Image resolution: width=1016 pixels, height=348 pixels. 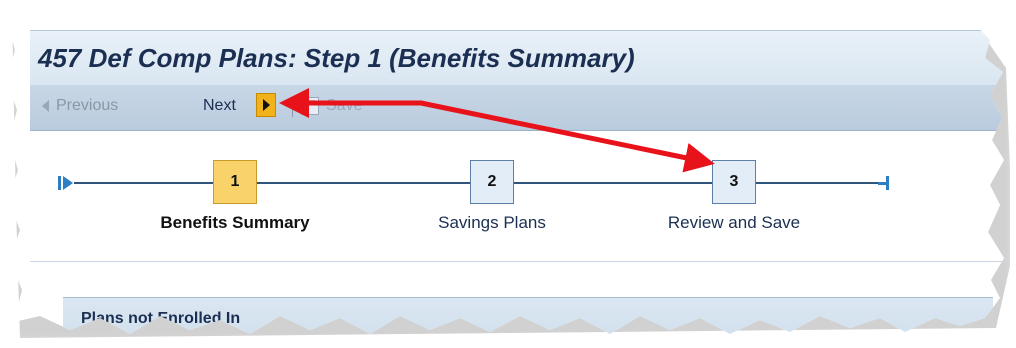 I want to click on step-label-3: Review and Save, so click(x=734, y=222).